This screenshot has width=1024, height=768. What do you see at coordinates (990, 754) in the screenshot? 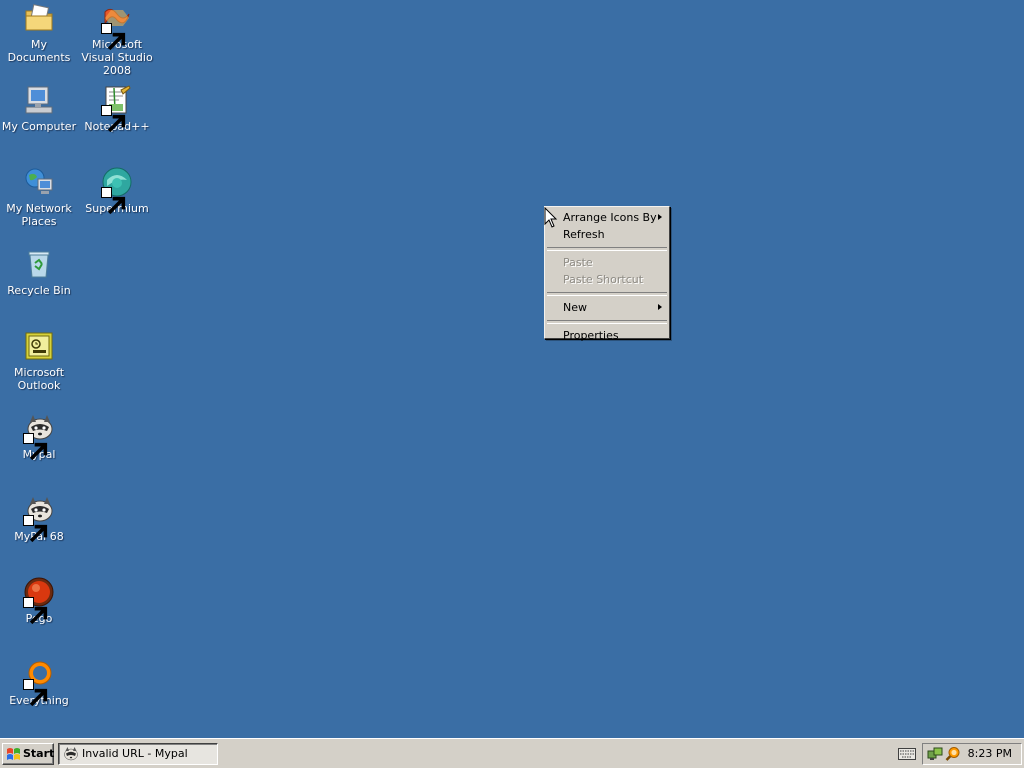
I see `taskbar-clock: 8:23 PM` at bounding box center [990, 754].